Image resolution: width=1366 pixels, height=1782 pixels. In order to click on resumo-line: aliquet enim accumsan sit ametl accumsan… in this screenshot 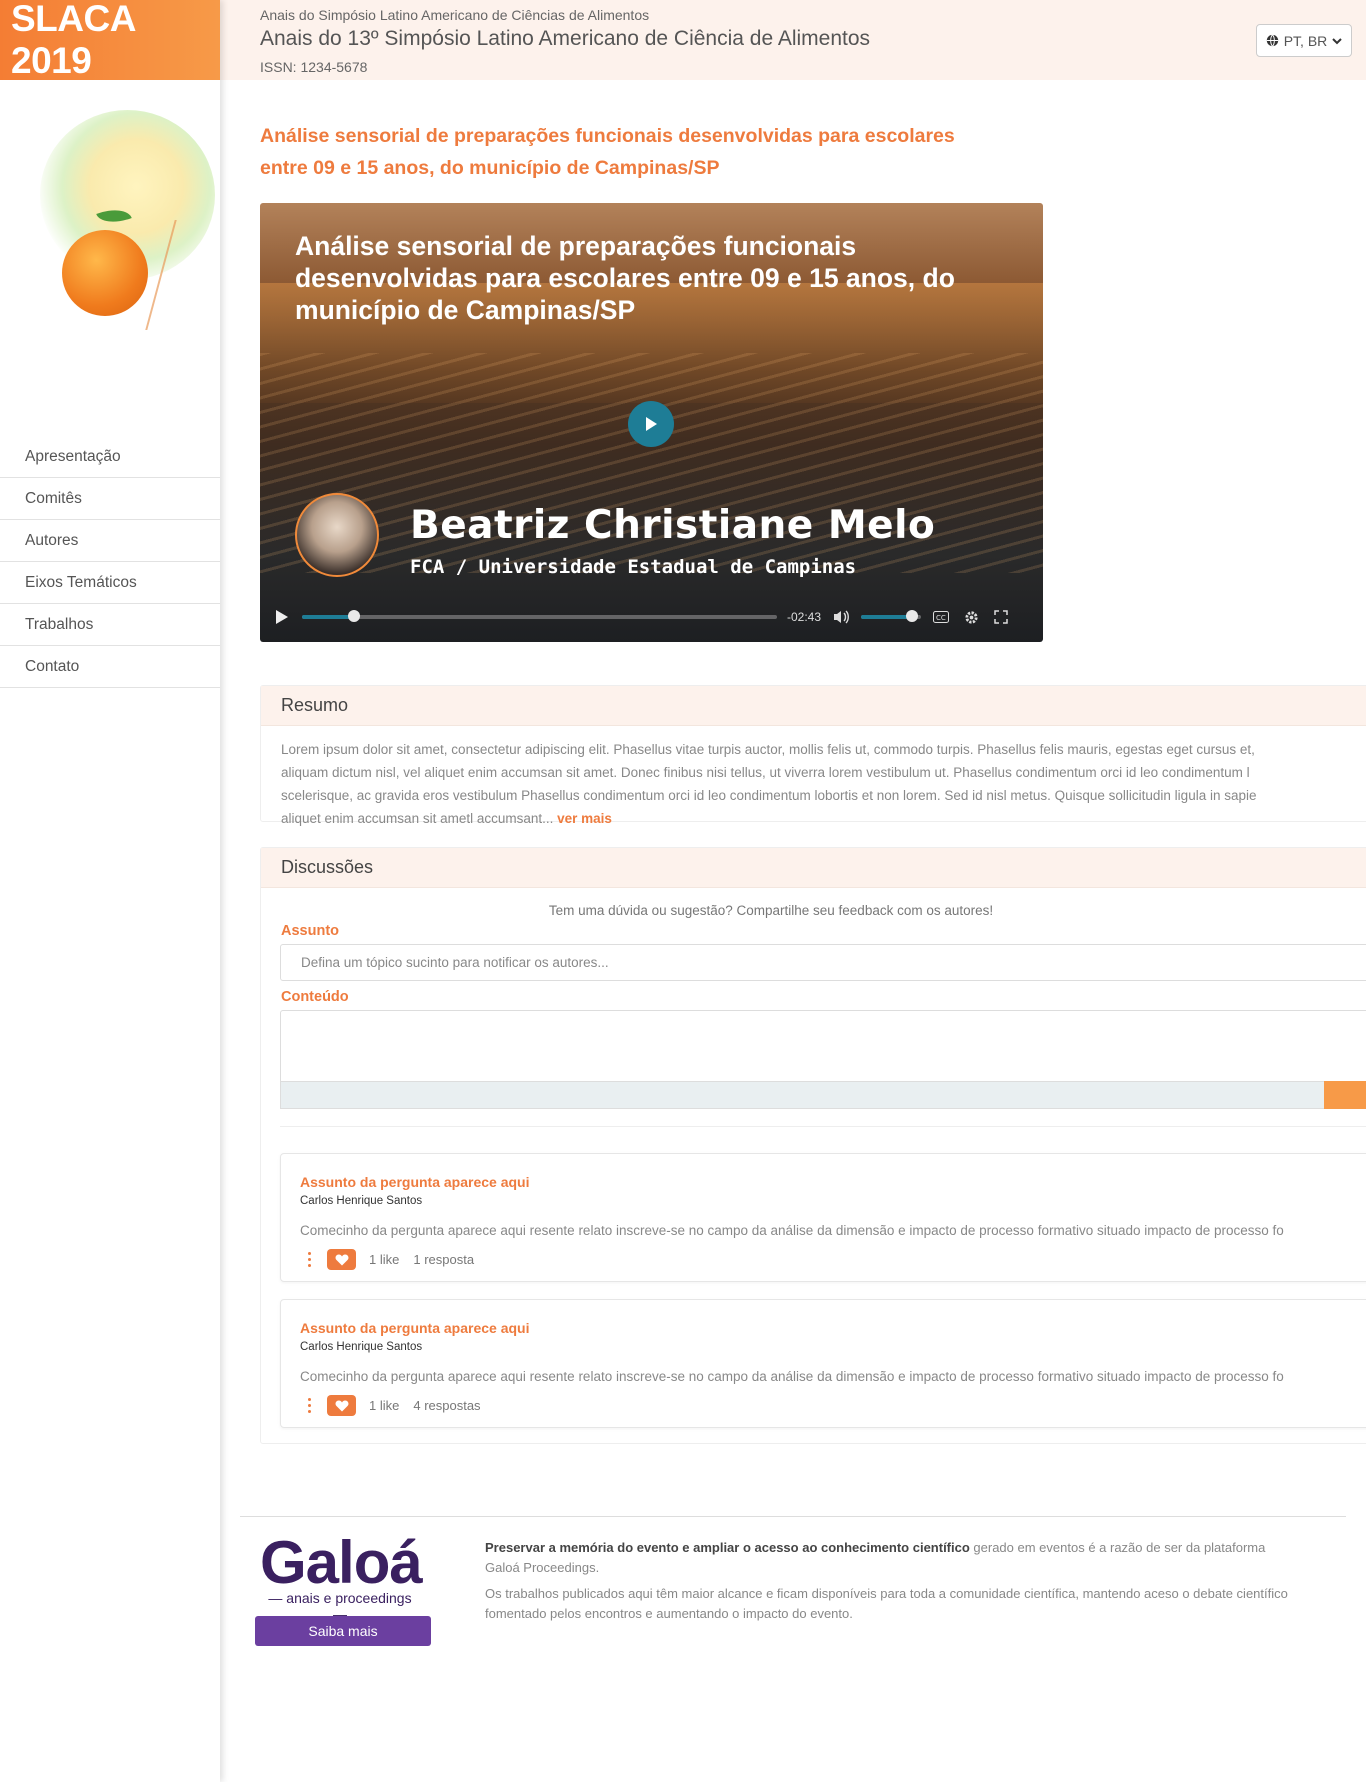, I will do `click(820, 818)`.